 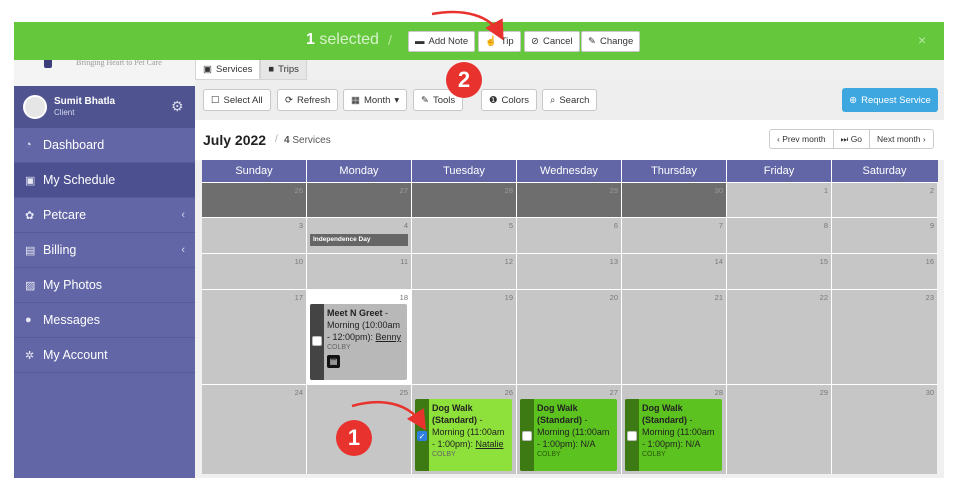 What do you see at coordinates (510, 225) in the screenshot?
I see `day-number: 5` at bounding box center [510, 225].